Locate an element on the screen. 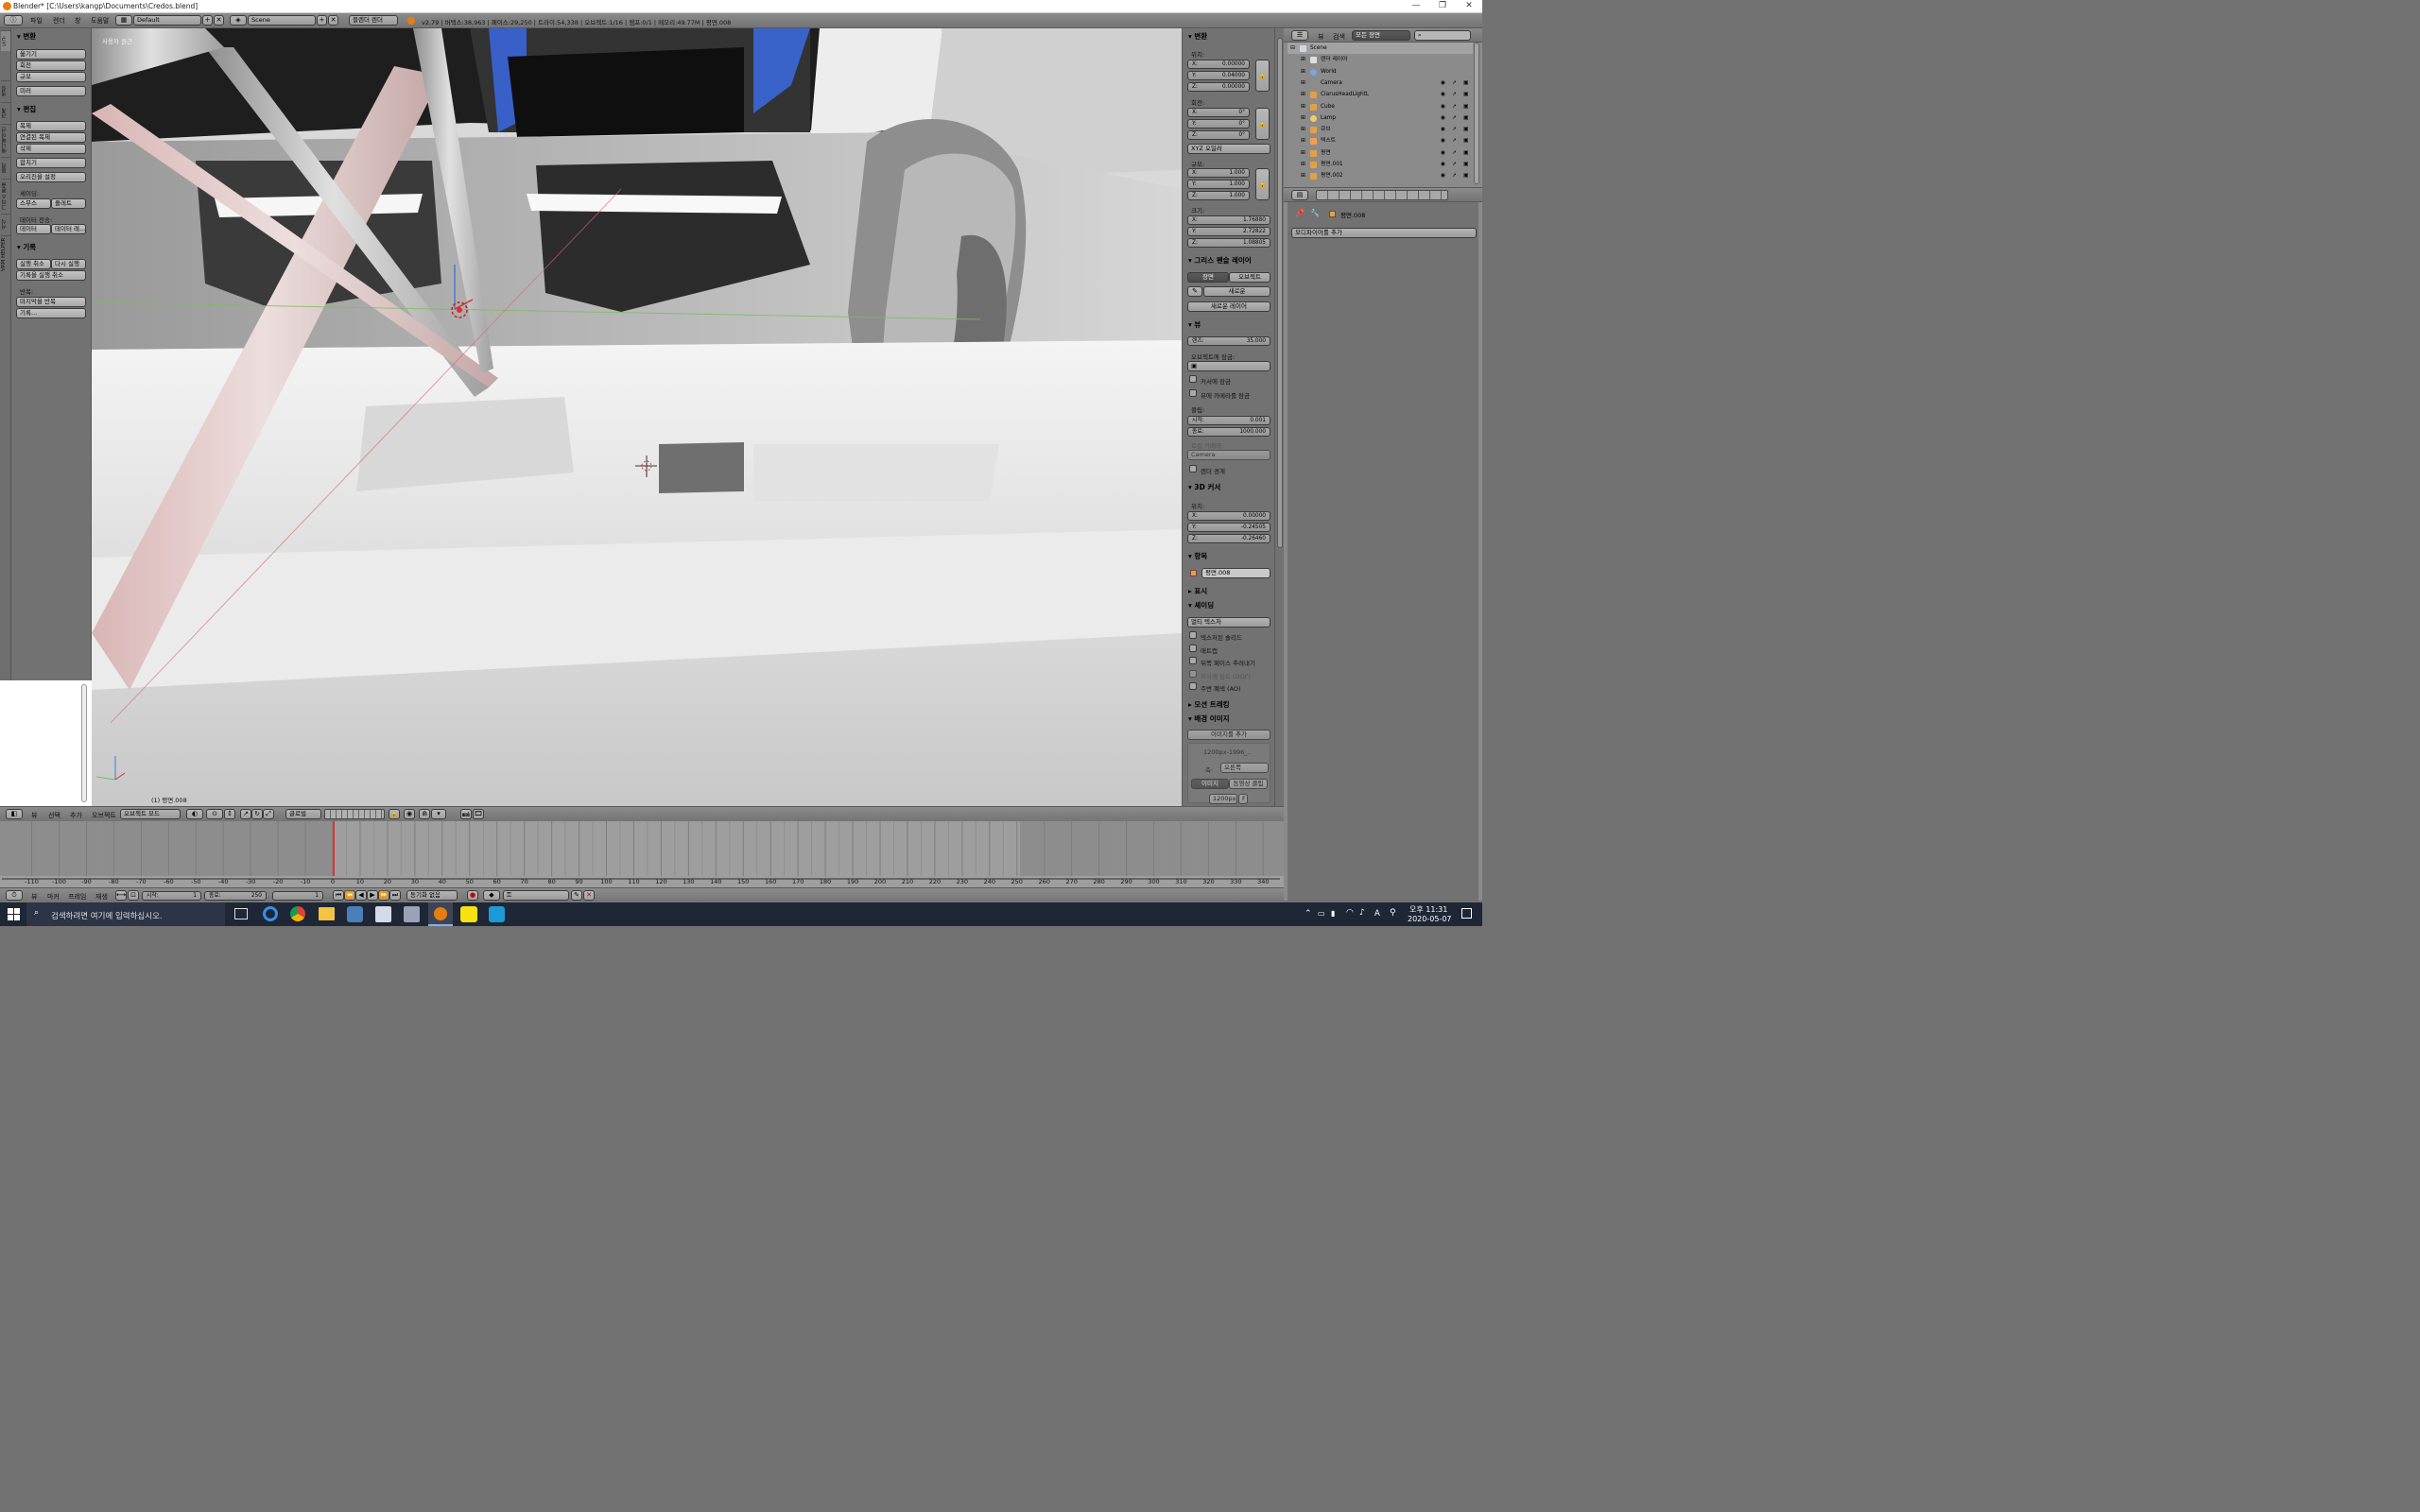 The height and width of the screenshot is (1512, 2420). location-z-field: Z: 0.00000 is located at coordinates (1218, 87).